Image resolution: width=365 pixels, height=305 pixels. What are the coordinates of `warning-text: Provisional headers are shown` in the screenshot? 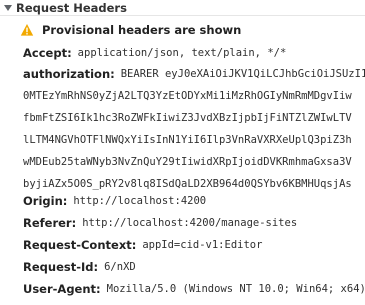 It's located at (142, 30).